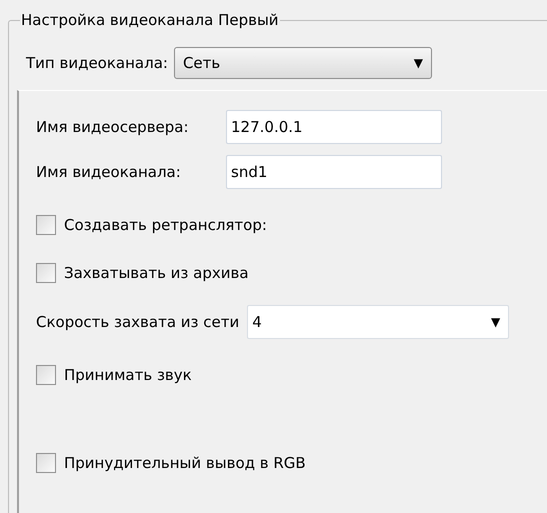  What do you see at coordinates (138, 322) in the screenshot?
I see `speed-label: Скорость захвата из сети` at bounding box center [138, 322].